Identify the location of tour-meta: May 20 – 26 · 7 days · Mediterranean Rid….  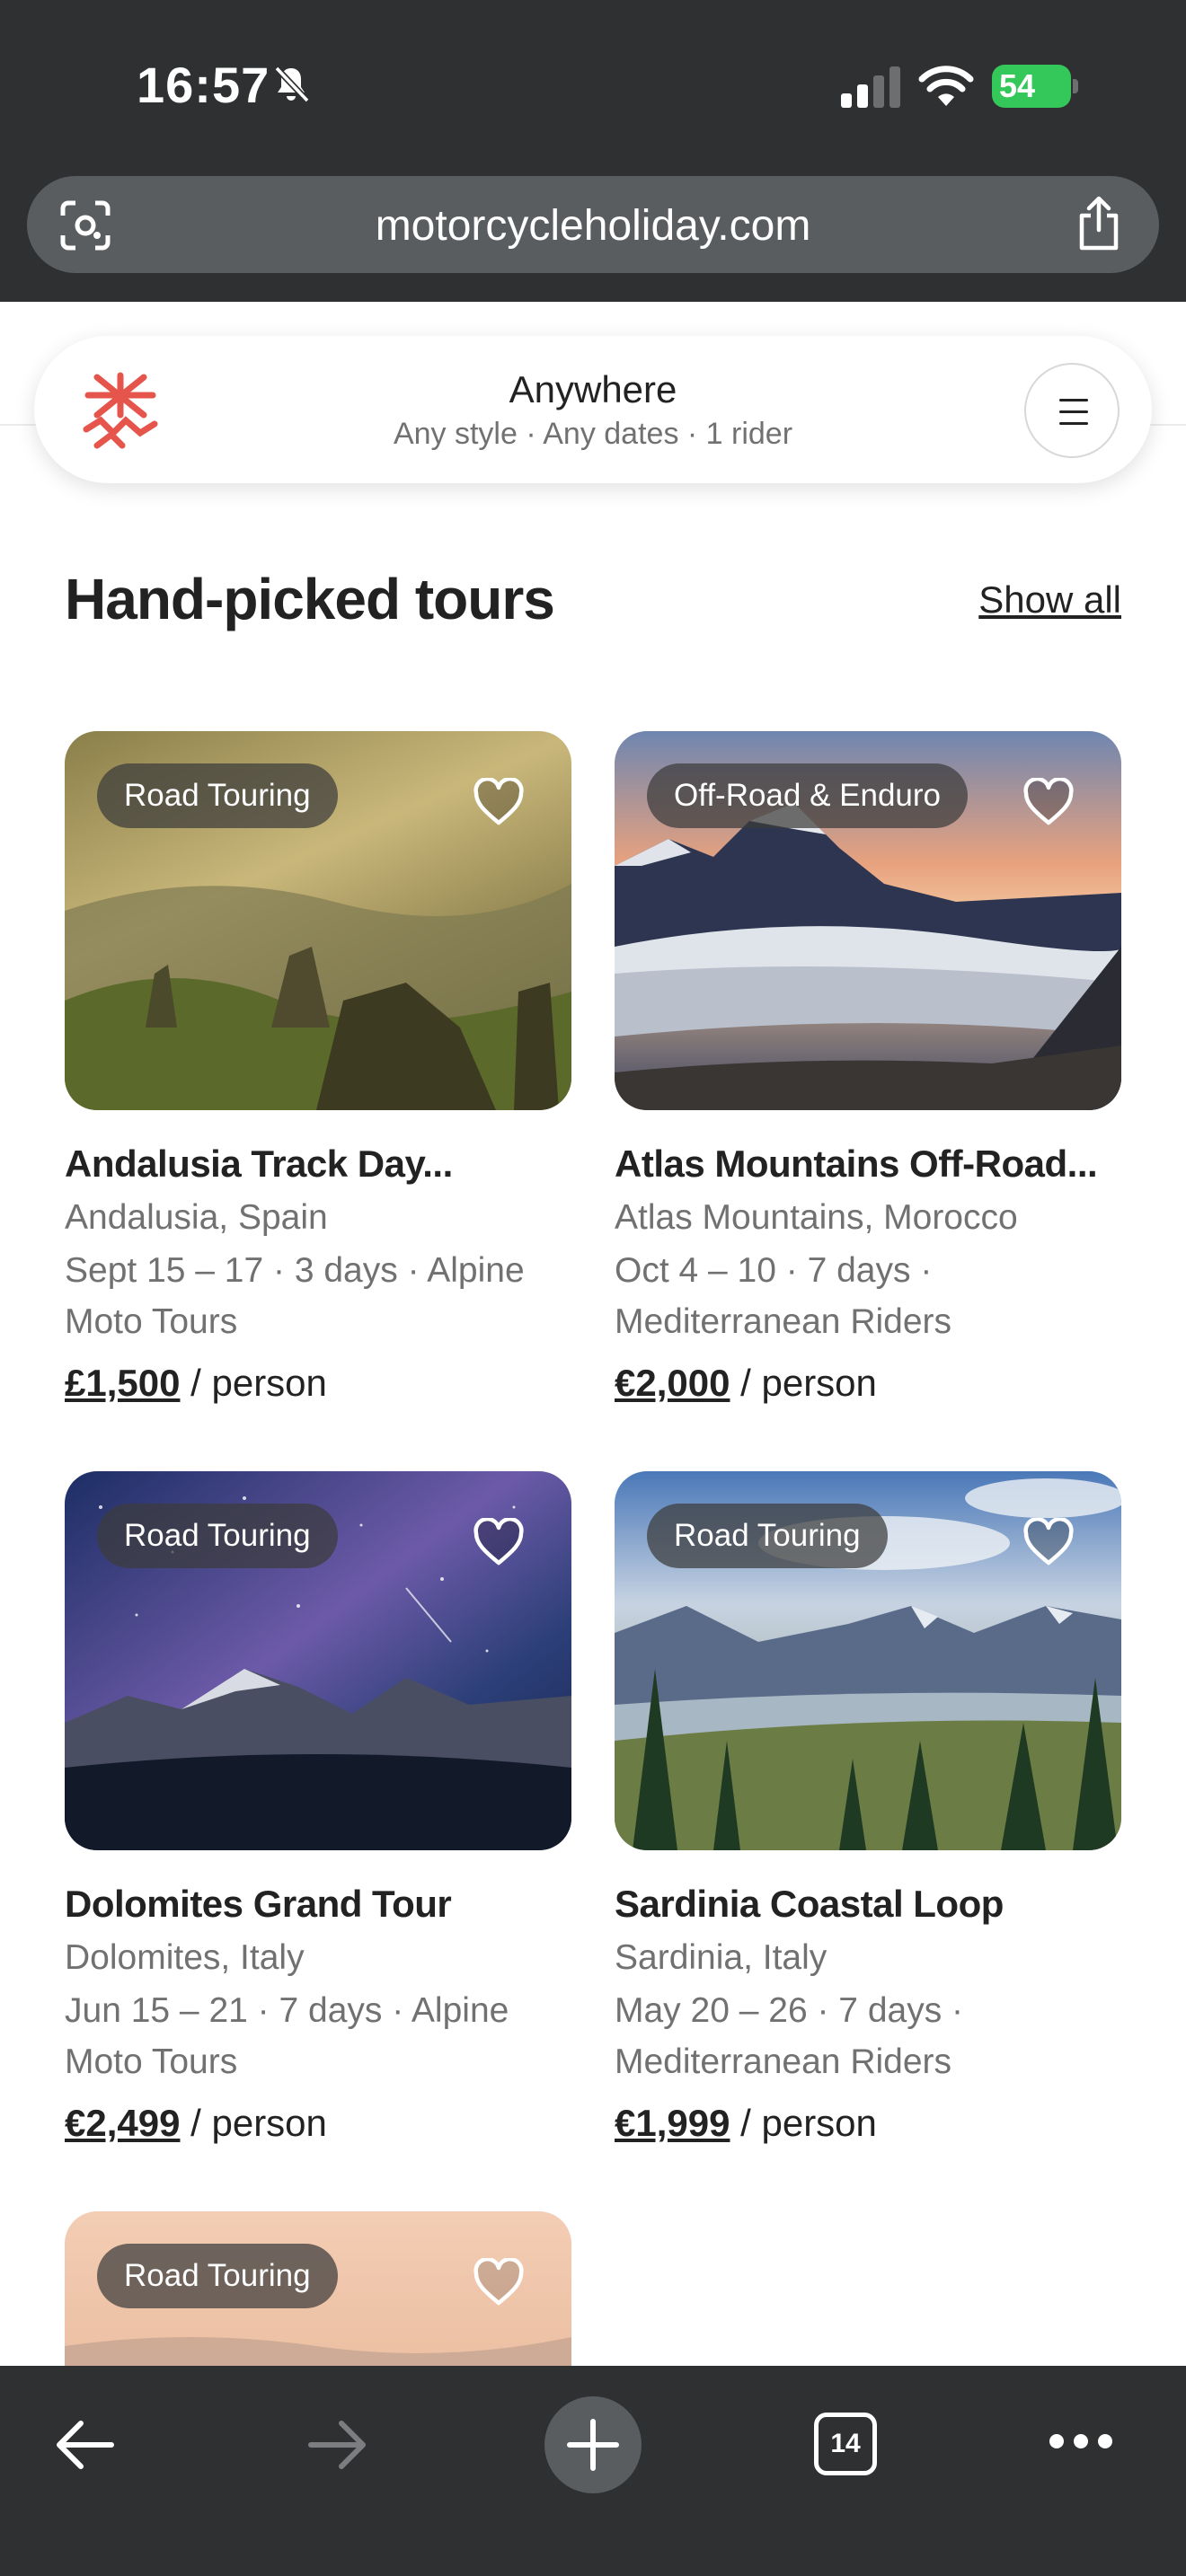
(789, 2036).